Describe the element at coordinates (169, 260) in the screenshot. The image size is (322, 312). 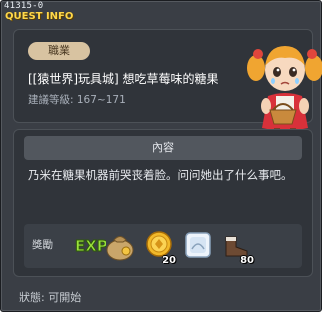
I see `reward-count: 20` at that location.